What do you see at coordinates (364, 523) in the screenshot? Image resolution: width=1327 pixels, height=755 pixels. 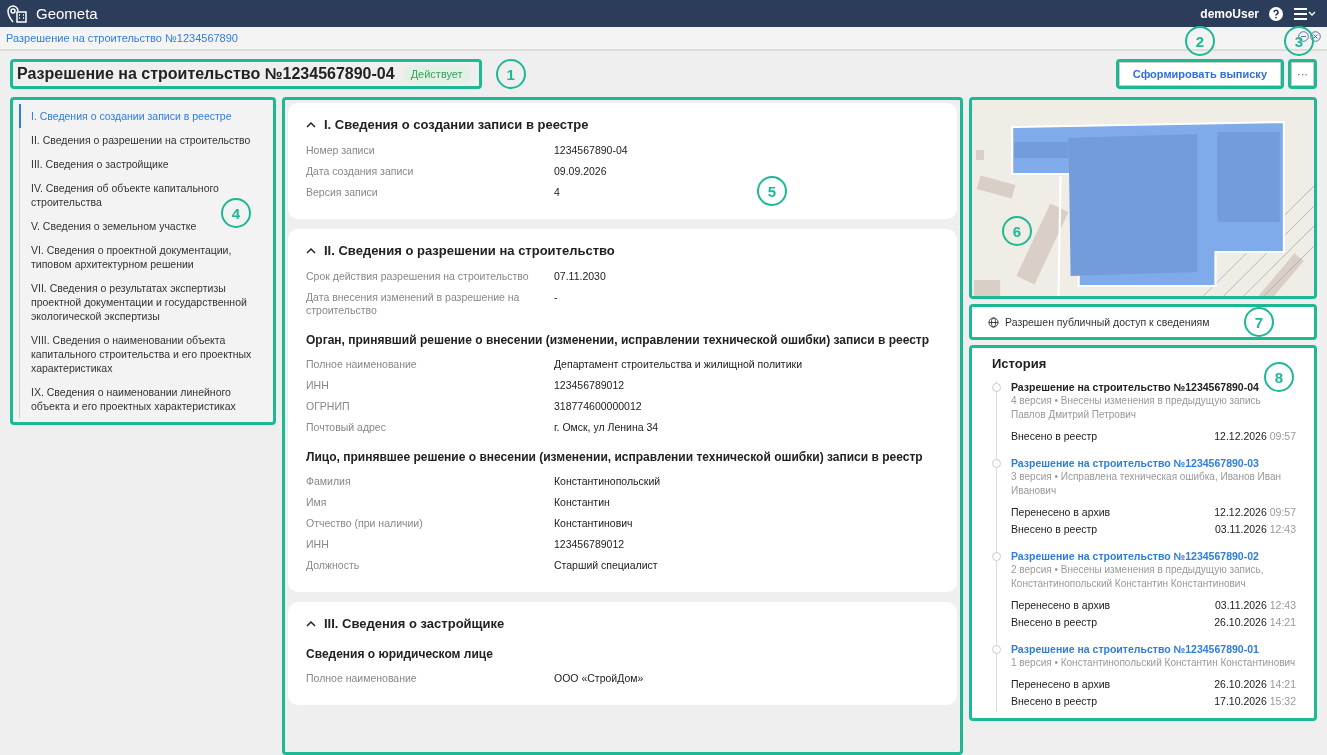 I see `field-label: Отчество (при наличии)` at bounding box center [364, 523].